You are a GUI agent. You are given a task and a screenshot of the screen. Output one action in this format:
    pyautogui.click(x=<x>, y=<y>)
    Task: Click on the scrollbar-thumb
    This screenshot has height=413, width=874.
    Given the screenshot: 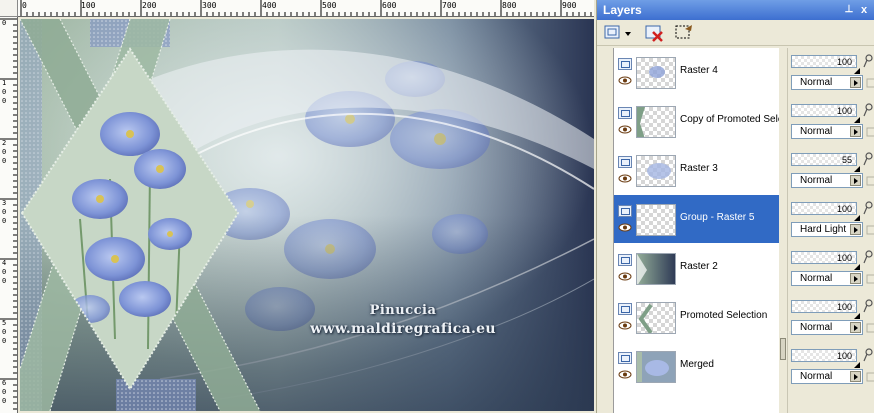 What is the action you would take?
    pyautogui.click(x=783, y=349)
    